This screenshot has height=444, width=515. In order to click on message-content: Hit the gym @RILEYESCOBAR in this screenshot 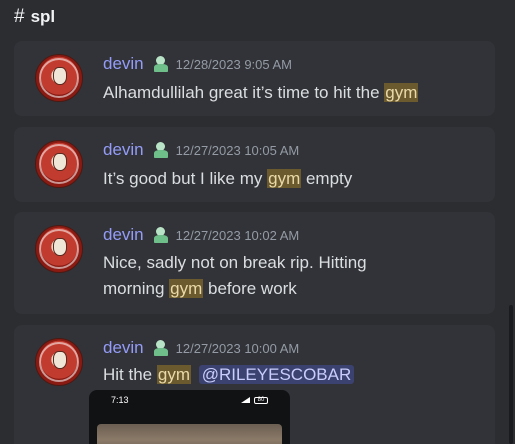, I will do `click(293, 375)`.